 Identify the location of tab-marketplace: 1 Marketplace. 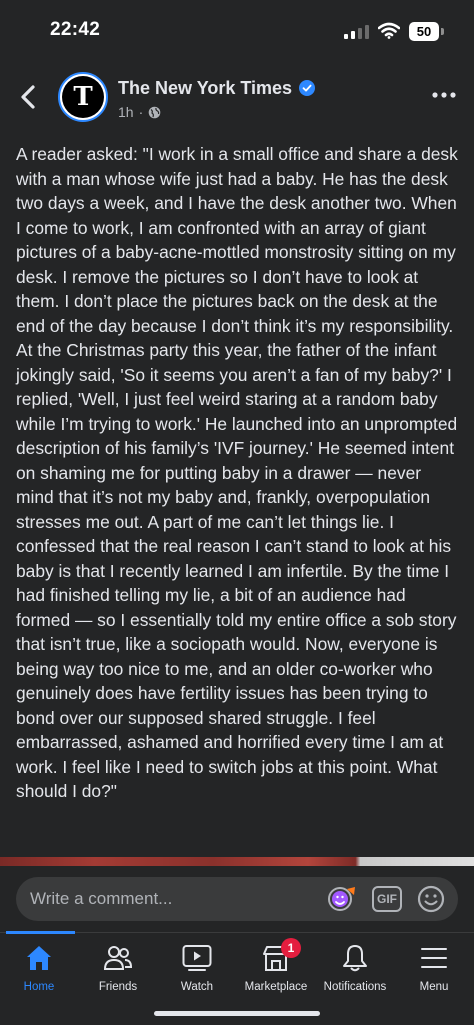
(276, 970).